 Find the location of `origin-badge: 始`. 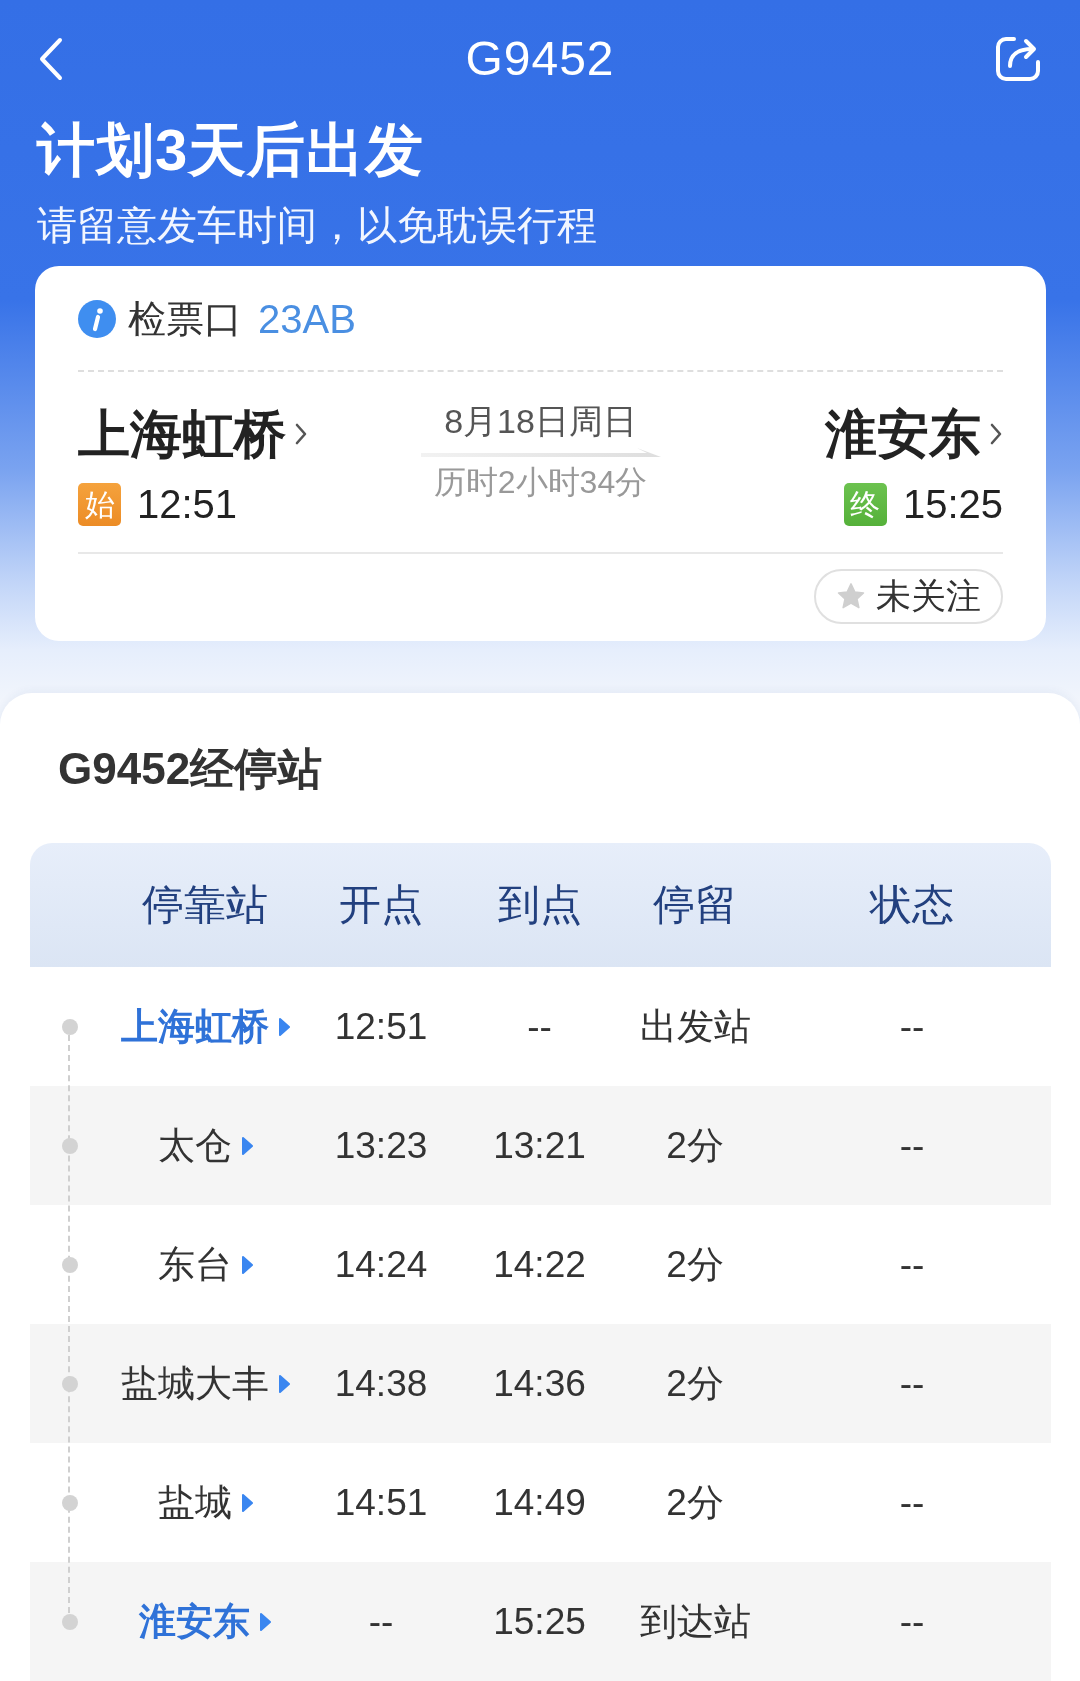

origin-badge: 始 is located at coordinates (99, 504).